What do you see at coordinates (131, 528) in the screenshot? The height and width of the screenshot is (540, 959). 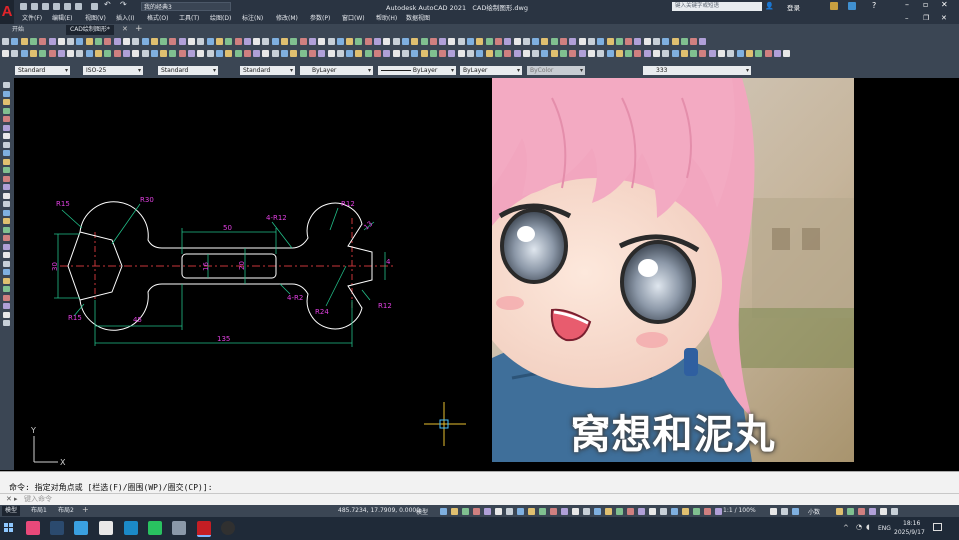 I see `taskbar-edge-icon` at bounding box center [131, 528].